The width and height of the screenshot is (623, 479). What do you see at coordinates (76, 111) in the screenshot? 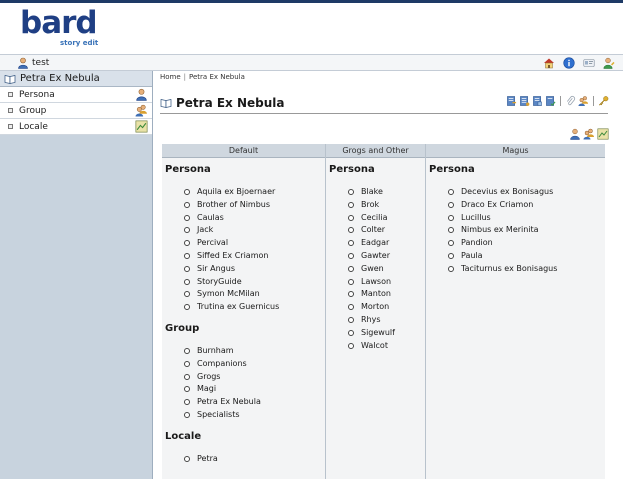
I see `sidebar-item-group: Group` at bounding box center [76, 111].